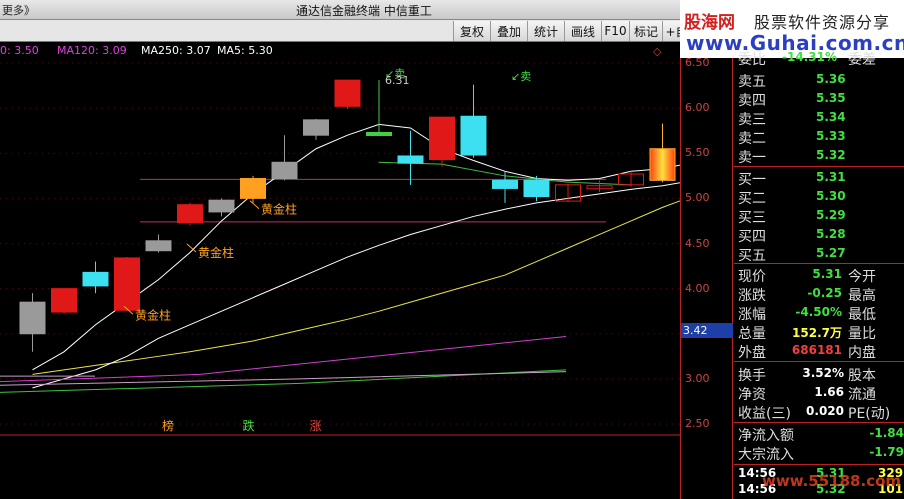 The height and width of the screenshot is (499, 904). I want to click on bid-price: 5.28, so click(831, 234).